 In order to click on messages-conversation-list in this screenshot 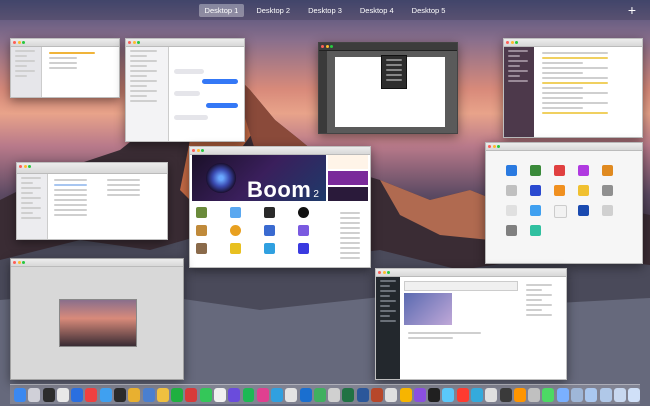, I will do `click(147, 94)`.